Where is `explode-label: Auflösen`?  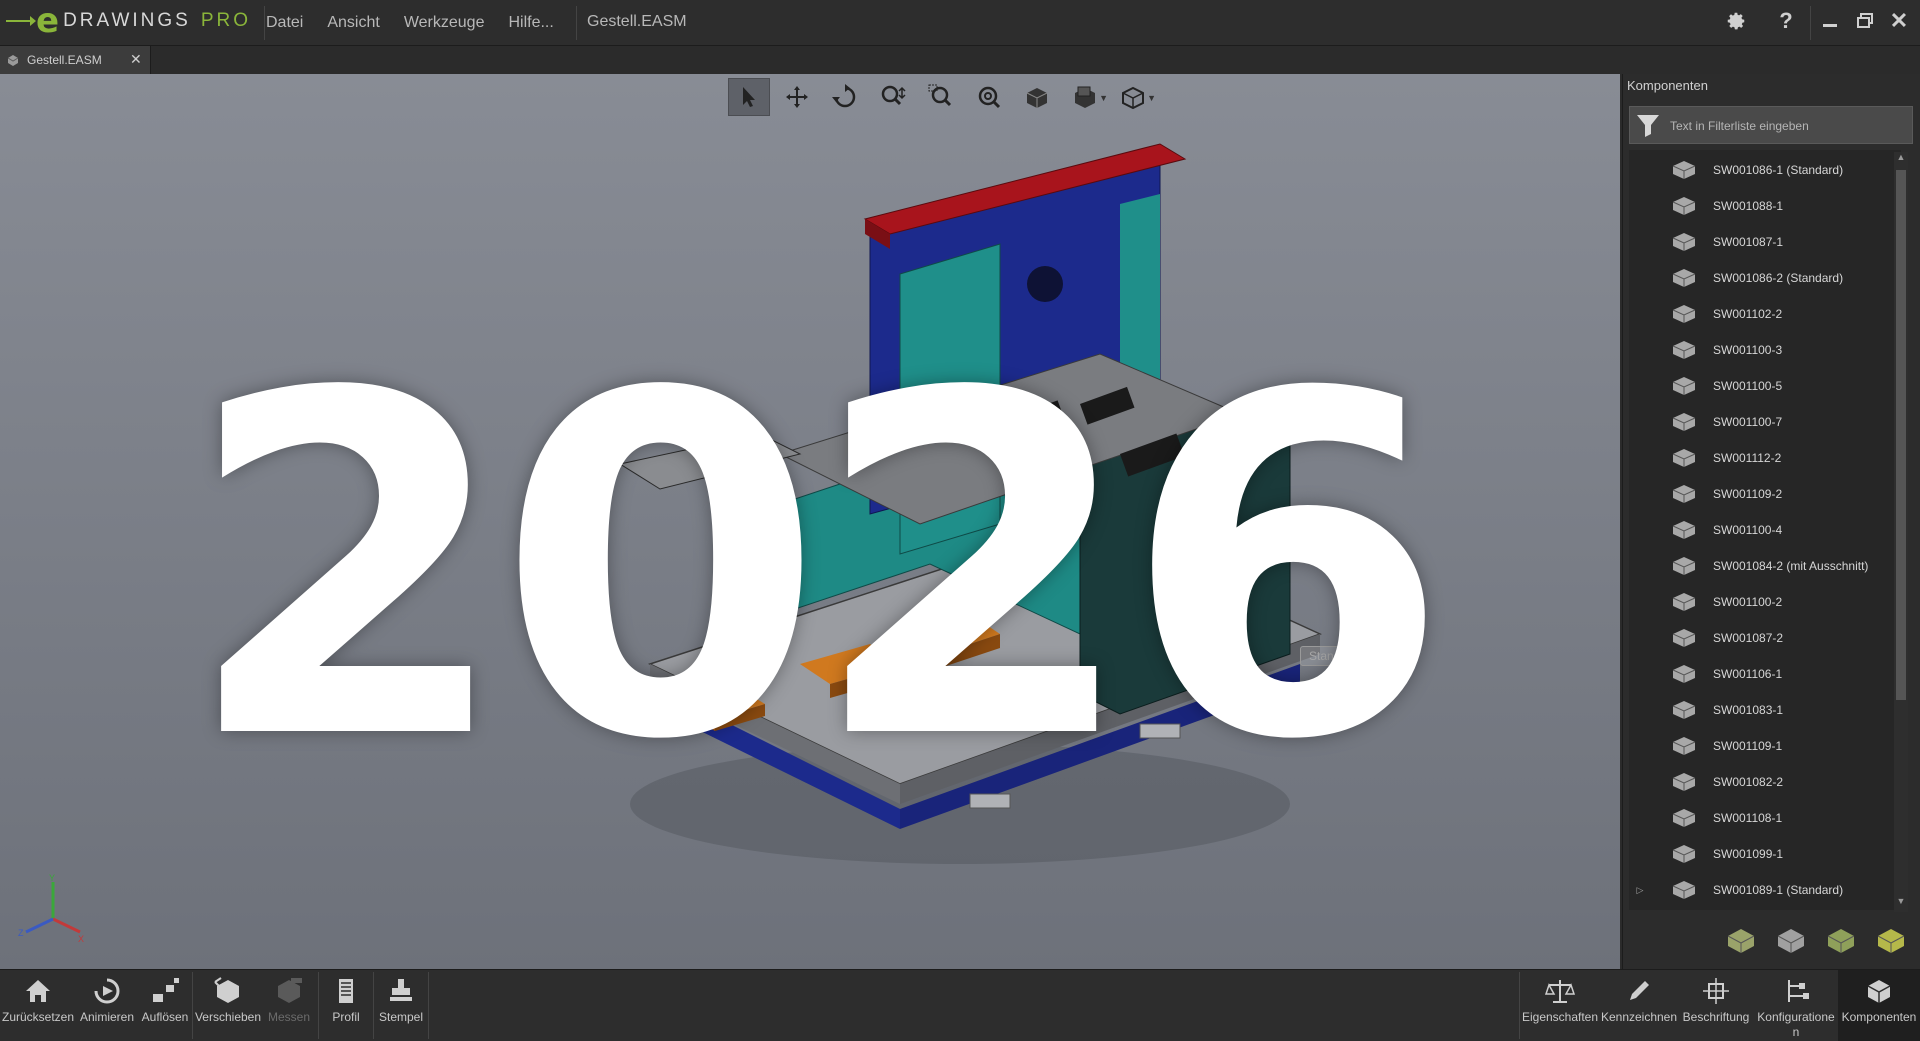 explode-label: Auflösen is located at coordinates (165, 1017).